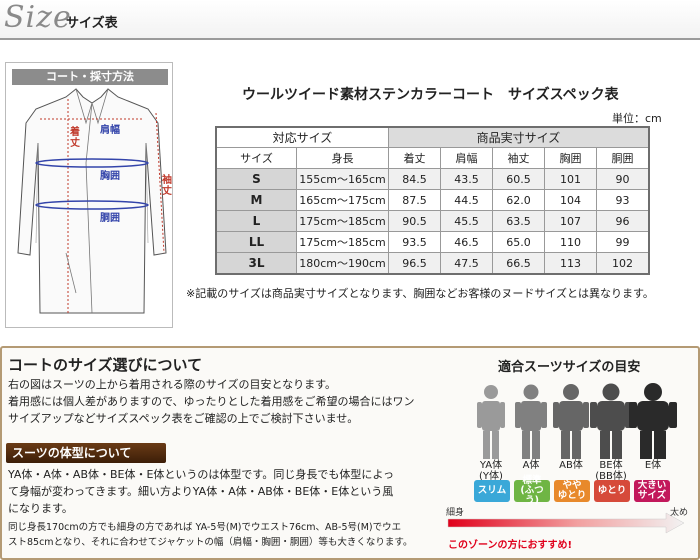 The image size is (700, 560). What do you see at coordinates (570, 221) in the screenshot?
I see `table-cell: 107` at bounding box center [570, 221].